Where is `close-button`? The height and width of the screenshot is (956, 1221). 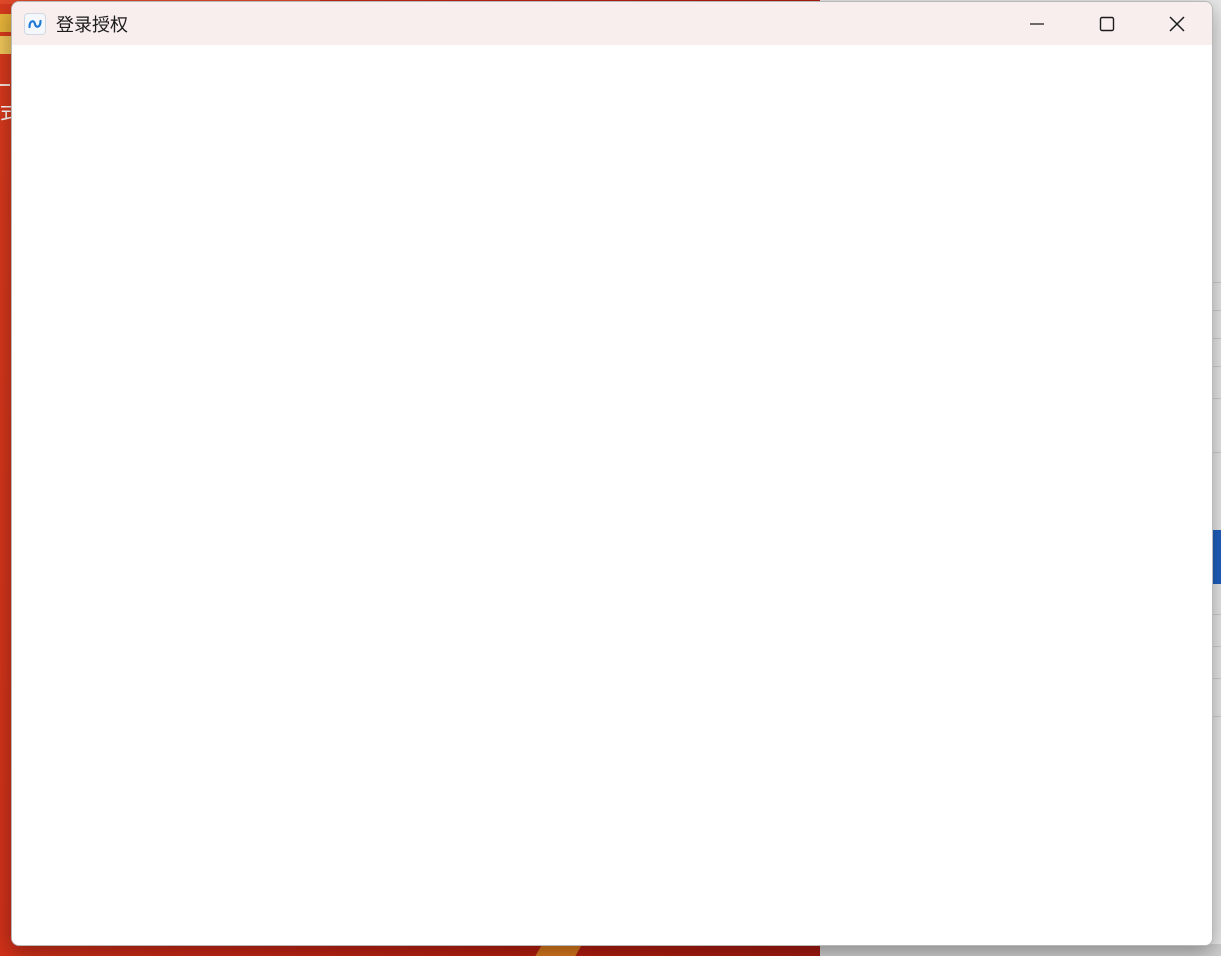 close-button is located at coordinates (1177, 23).